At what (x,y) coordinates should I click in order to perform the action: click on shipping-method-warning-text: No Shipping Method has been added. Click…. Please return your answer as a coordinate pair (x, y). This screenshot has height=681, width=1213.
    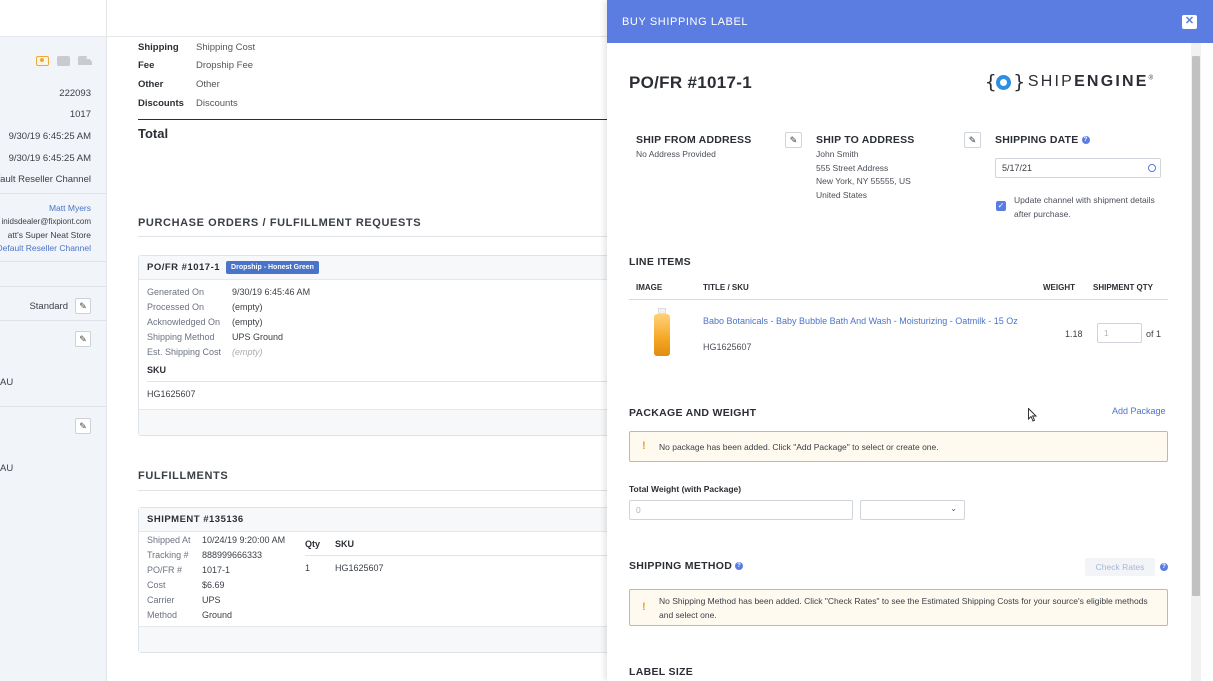
    Looking at the image, I should click on (903, 608).